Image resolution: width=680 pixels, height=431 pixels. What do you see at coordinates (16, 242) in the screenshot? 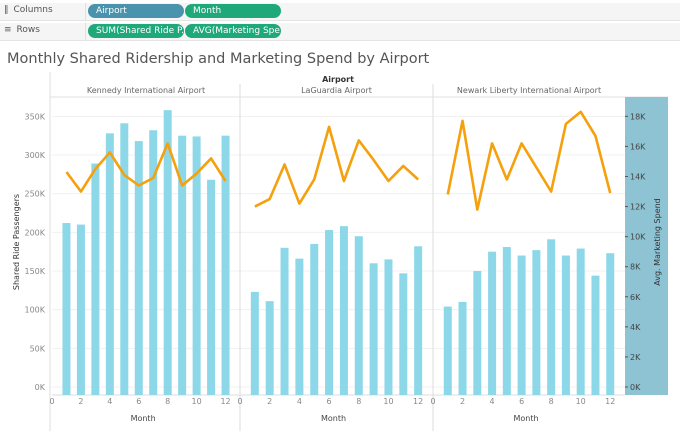
I see `y-axis-label: Shared Ride Passengers` at bounding box center [16, 242].